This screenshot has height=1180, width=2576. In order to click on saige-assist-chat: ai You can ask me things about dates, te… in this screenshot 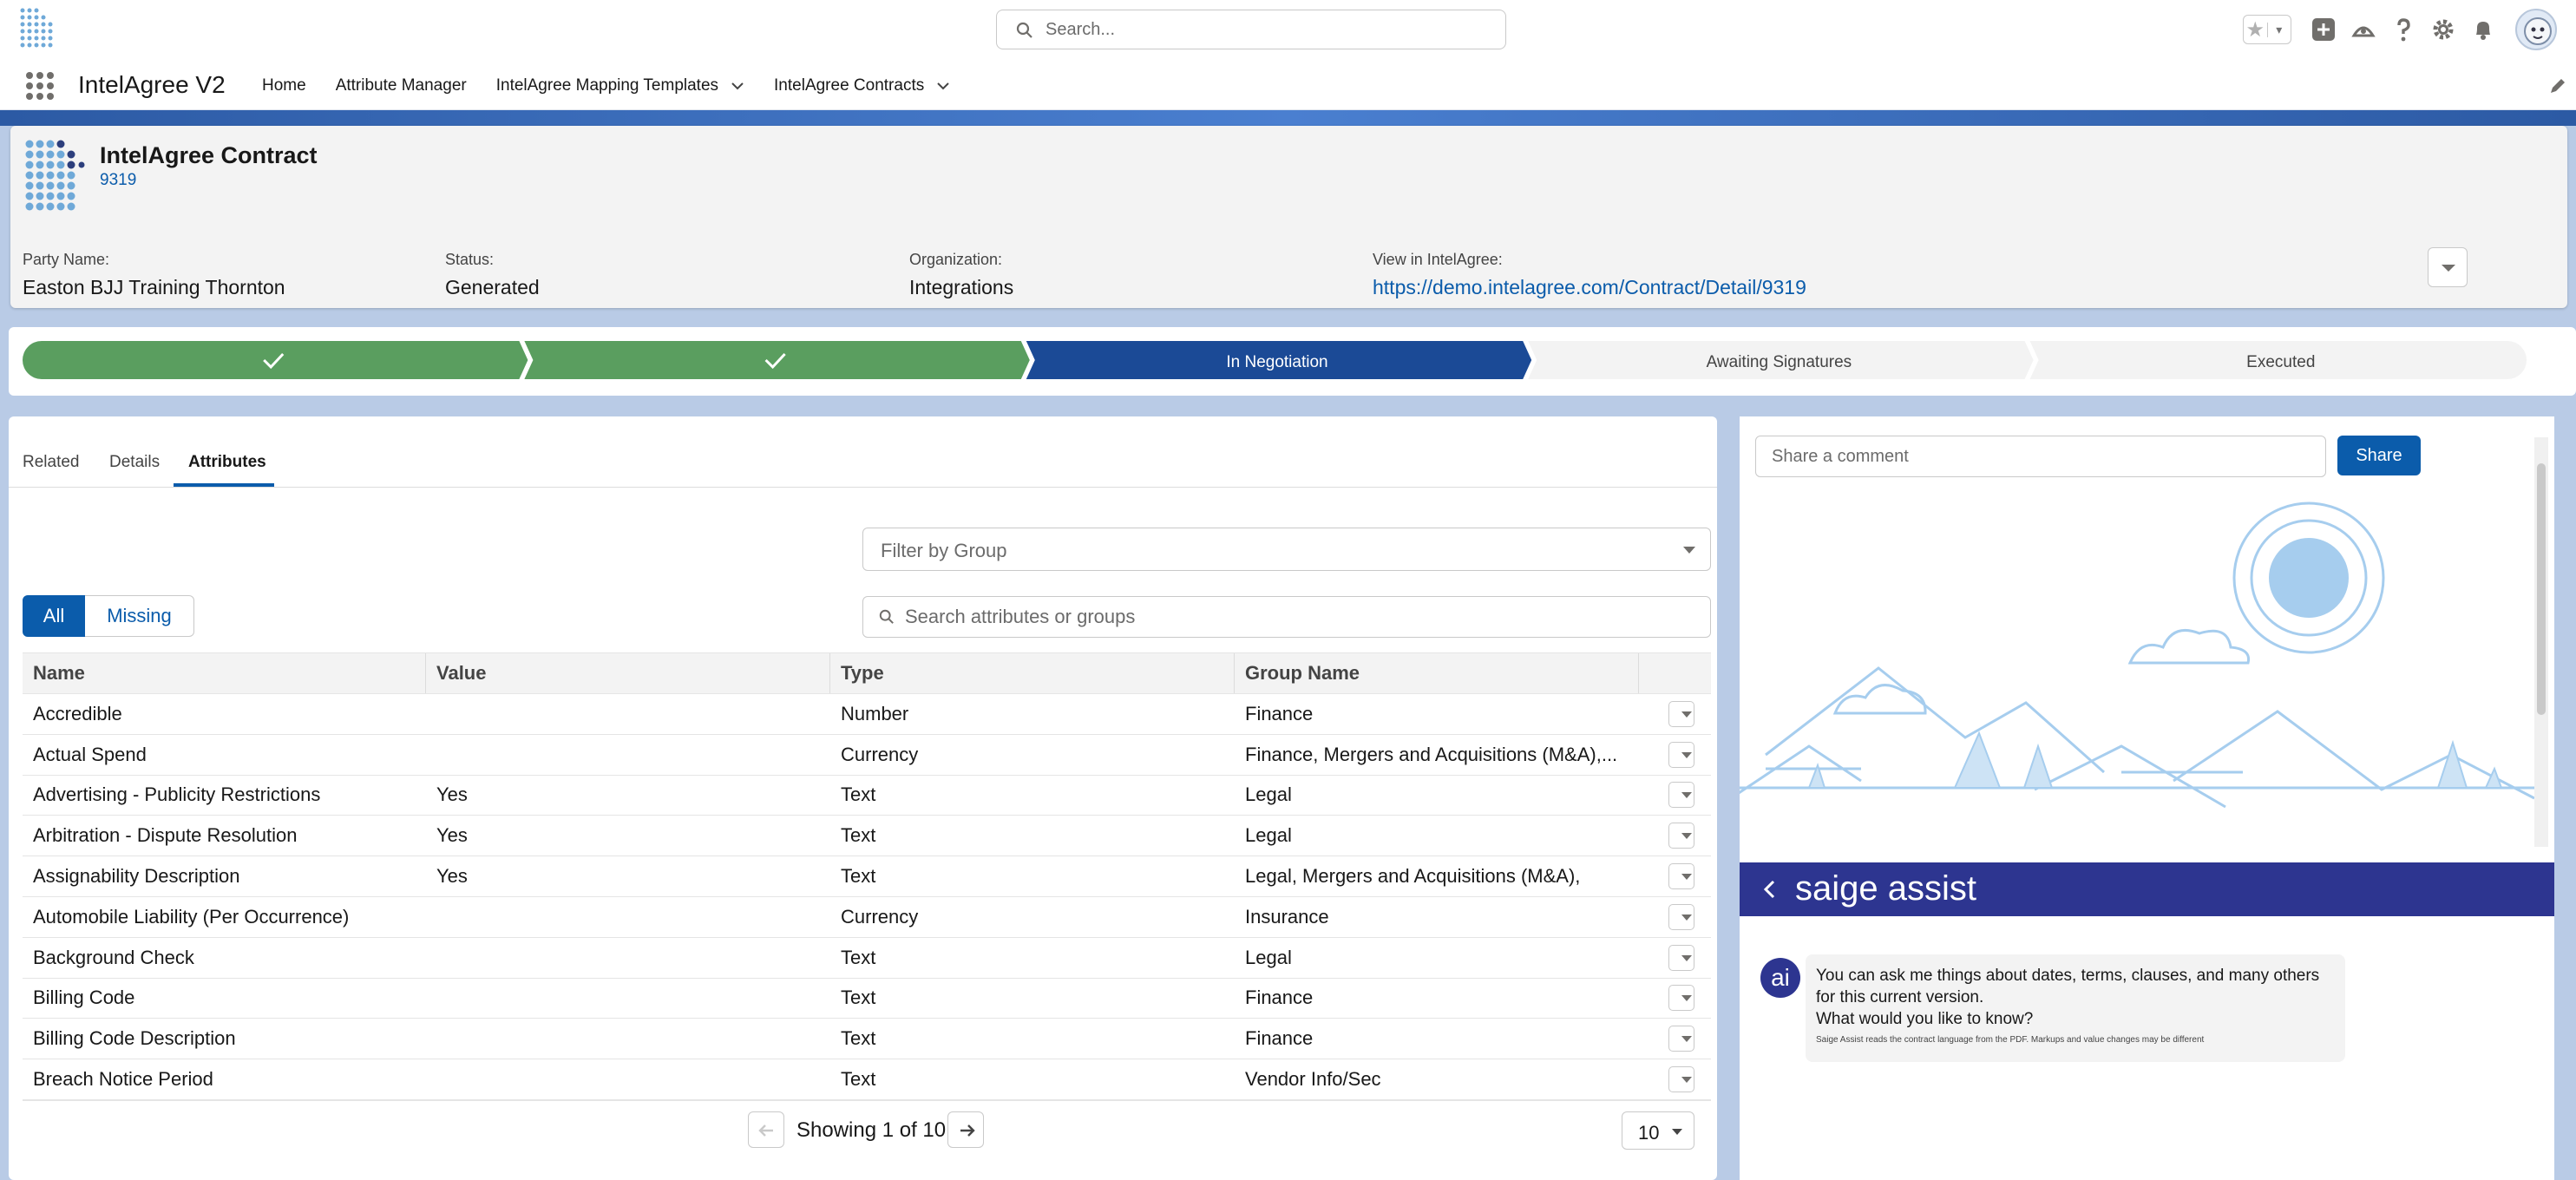, I will do `click(2147, 1048)`.